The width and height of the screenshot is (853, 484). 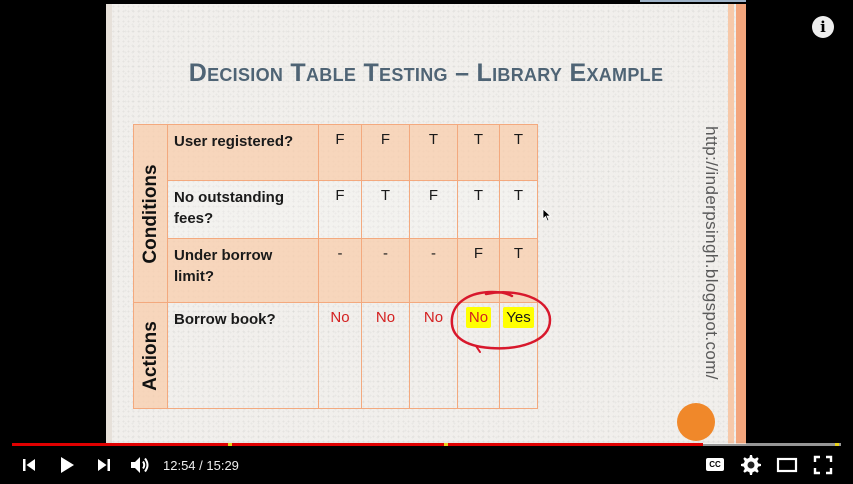 I want to click on actions-group-label: Actions, so click(x=150, y=355).